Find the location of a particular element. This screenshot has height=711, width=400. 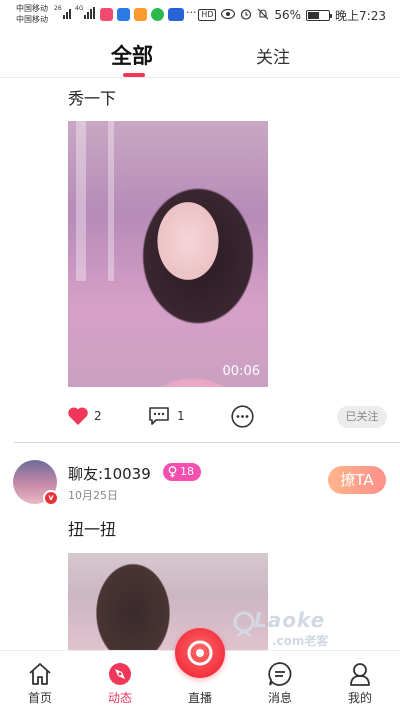

message-icon is located at coordinates (280, 674).